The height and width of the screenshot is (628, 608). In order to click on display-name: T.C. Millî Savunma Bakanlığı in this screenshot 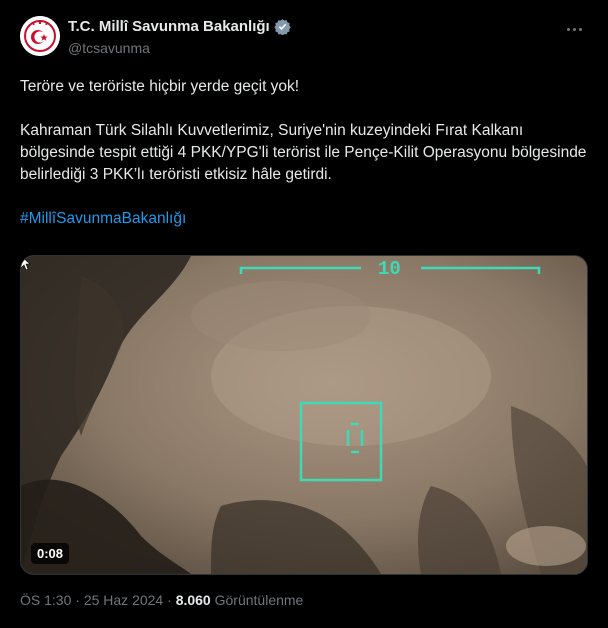, I will do `click(169, 26)`.